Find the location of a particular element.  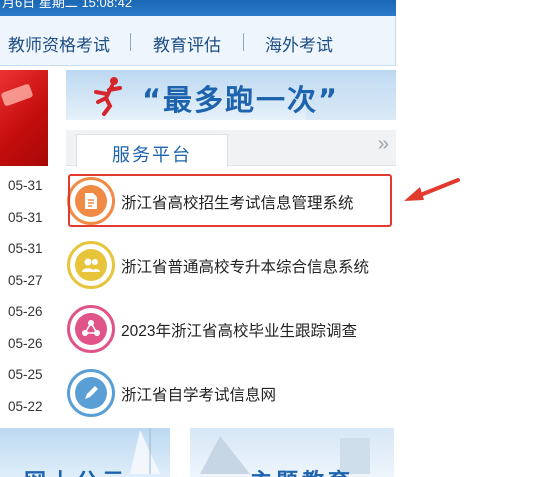

service-platform-header: 服务平台 » is located at coordinates (231, 148).